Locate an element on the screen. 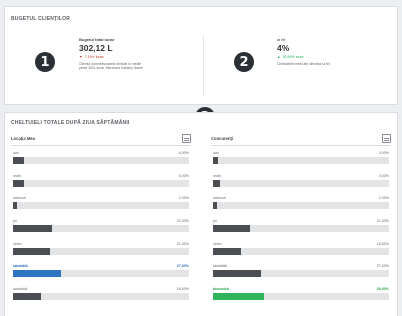 The image size is (402, 316). kpi-label: Bugetul total lunar is located at coordinates (97, 39).